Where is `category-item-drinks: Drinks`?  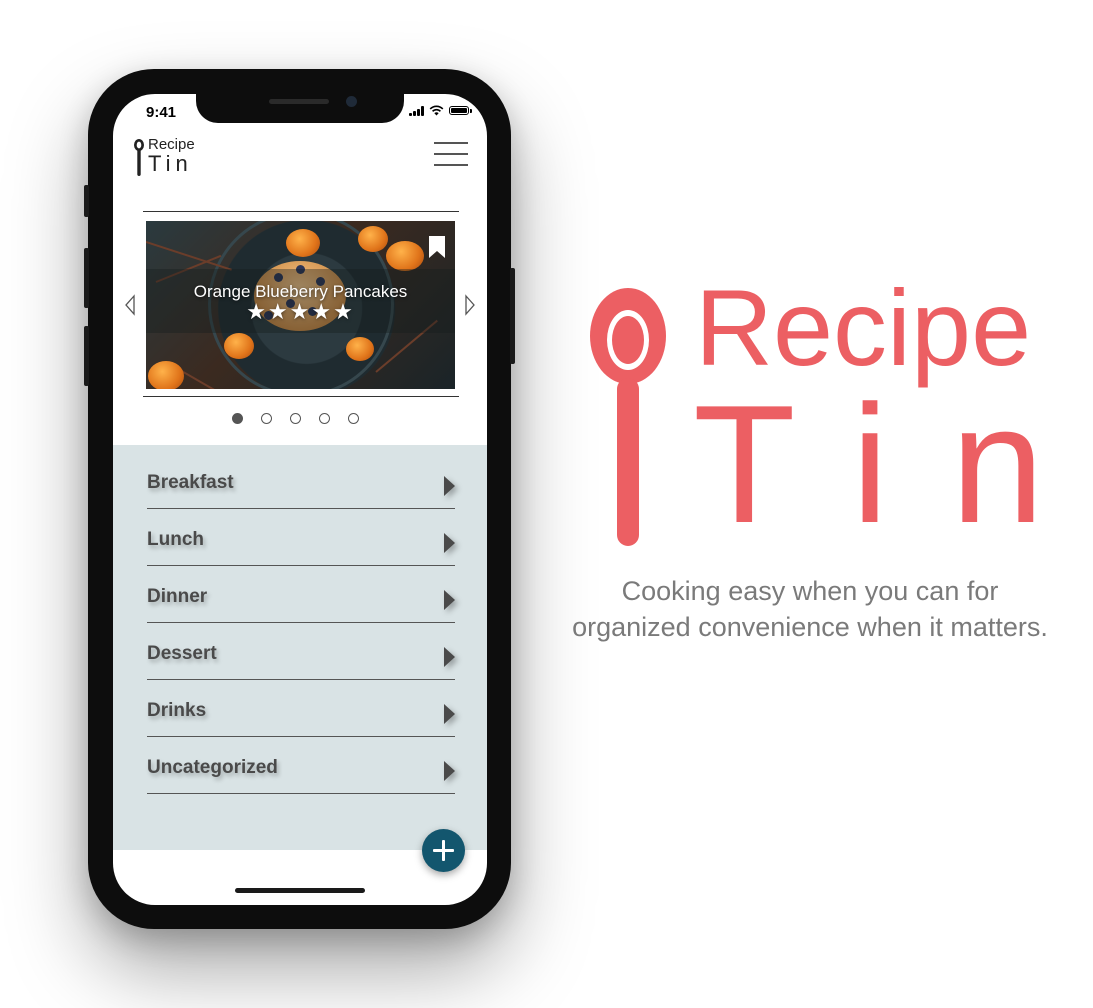
category-item-drinks: Drinks is located at coordinates (301, 705).